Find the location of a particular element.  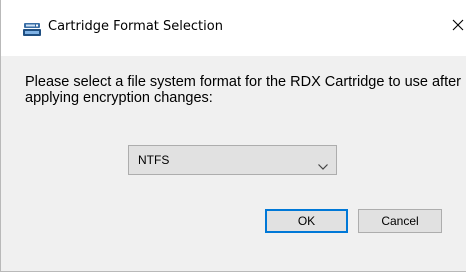

selected-format-value: NTFS is located at coordinates (154, 160).